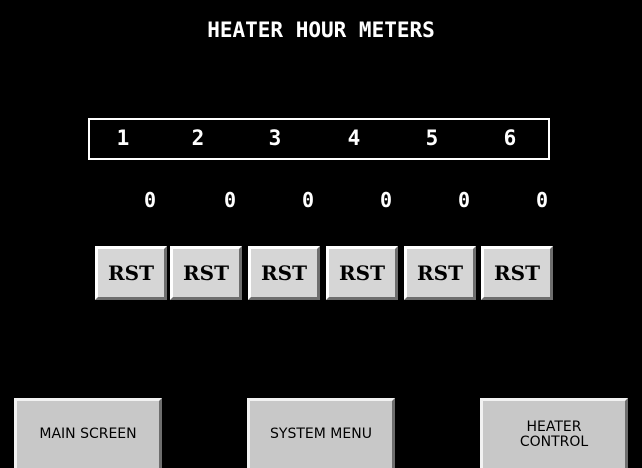  I want to click on main-screen-button: MAIN SCREEN, so click(88, 433).